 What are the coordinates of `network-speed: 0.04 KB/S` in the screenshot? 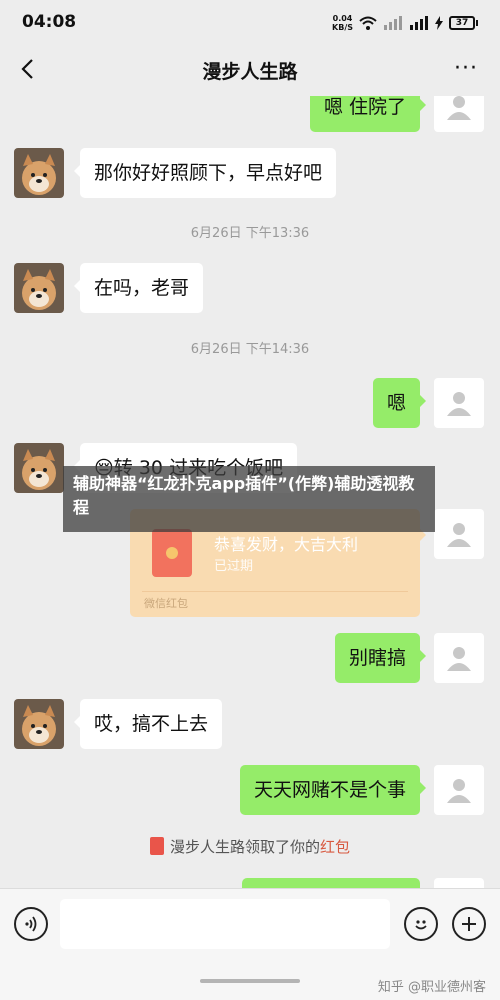 It's located at (342, 23).